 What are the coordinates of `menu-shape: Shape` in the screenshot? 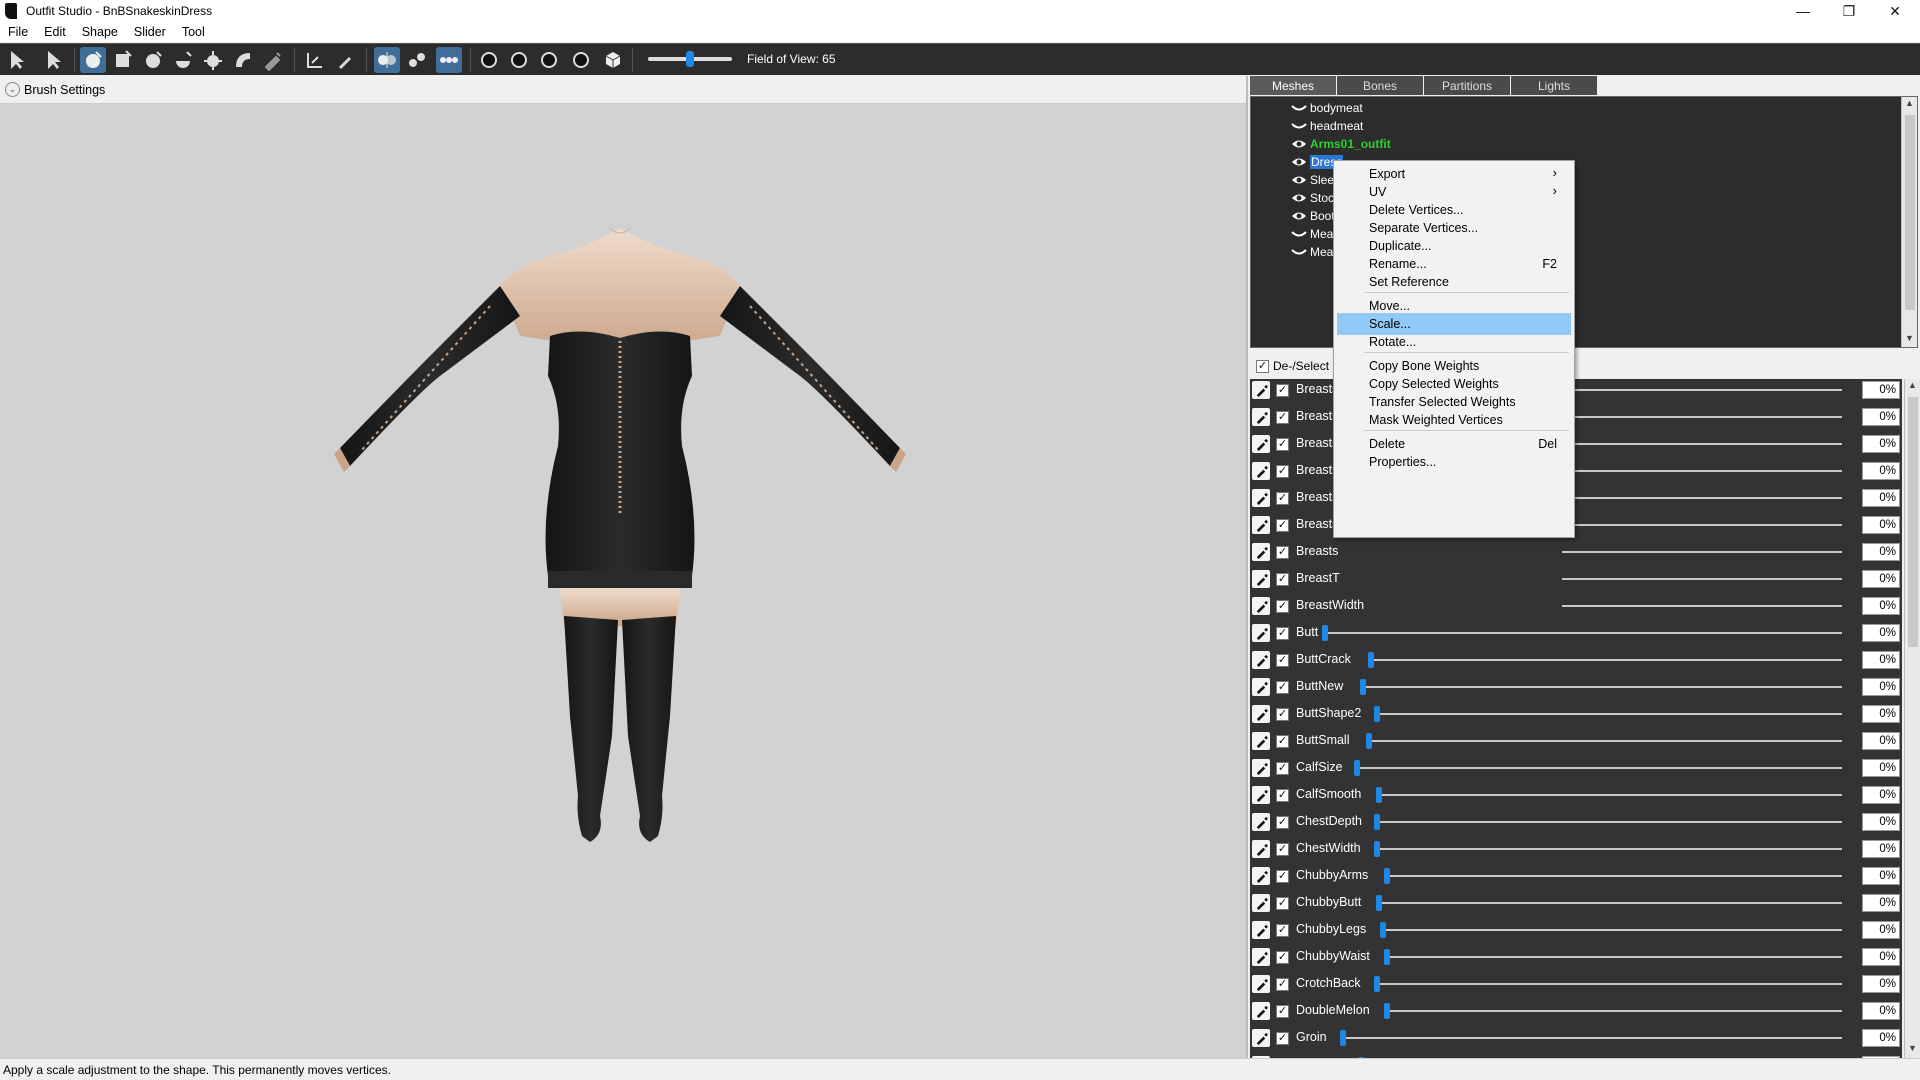 It's located at (100, 32).